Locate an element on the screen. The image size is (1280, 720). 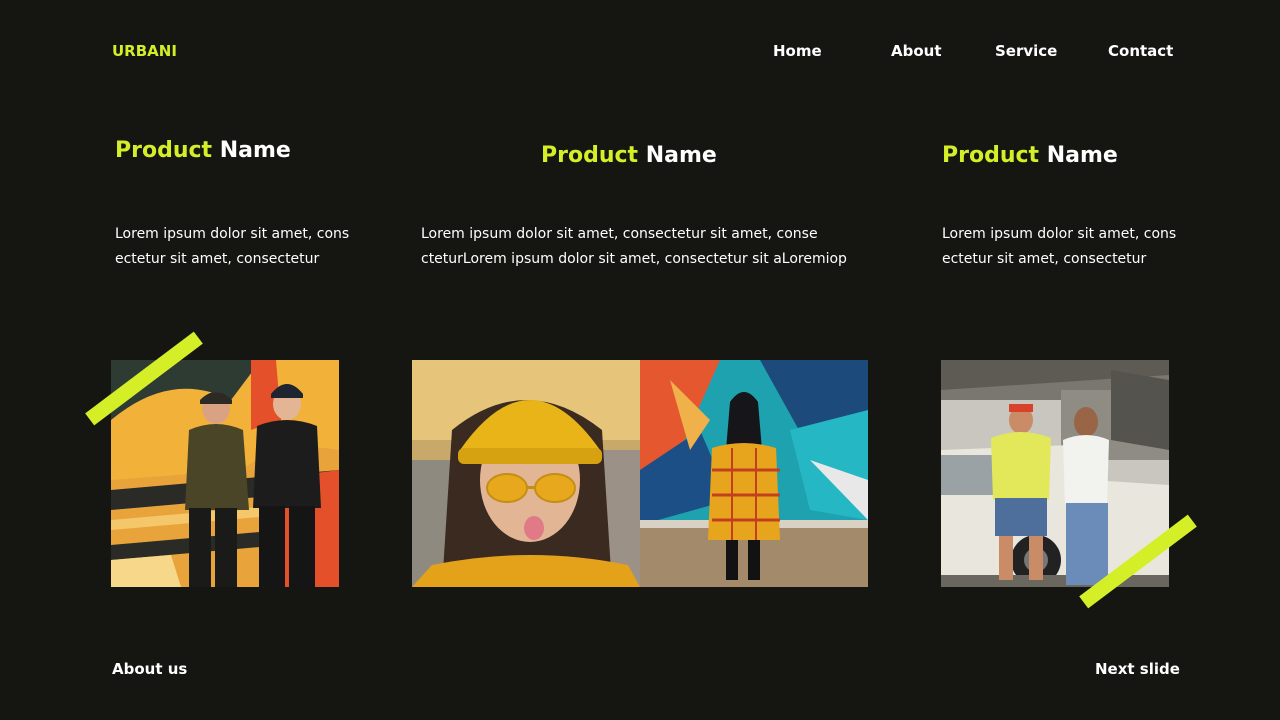
product-photo-2a is located at coordinates (526, 473).